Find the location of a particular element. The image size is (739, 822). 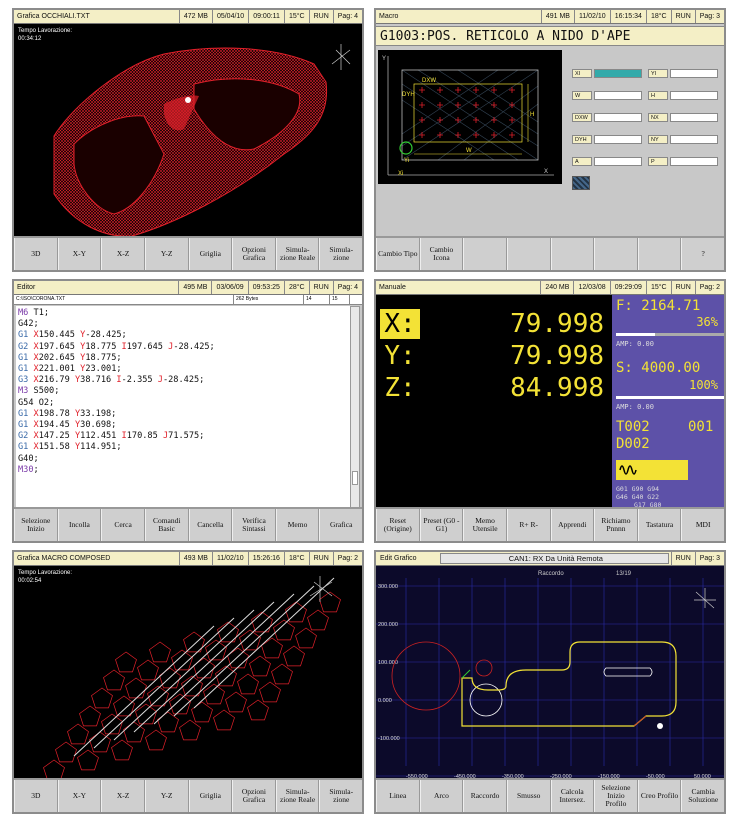

key-raccordo: Raccordo is located at coordinates (485, 796).